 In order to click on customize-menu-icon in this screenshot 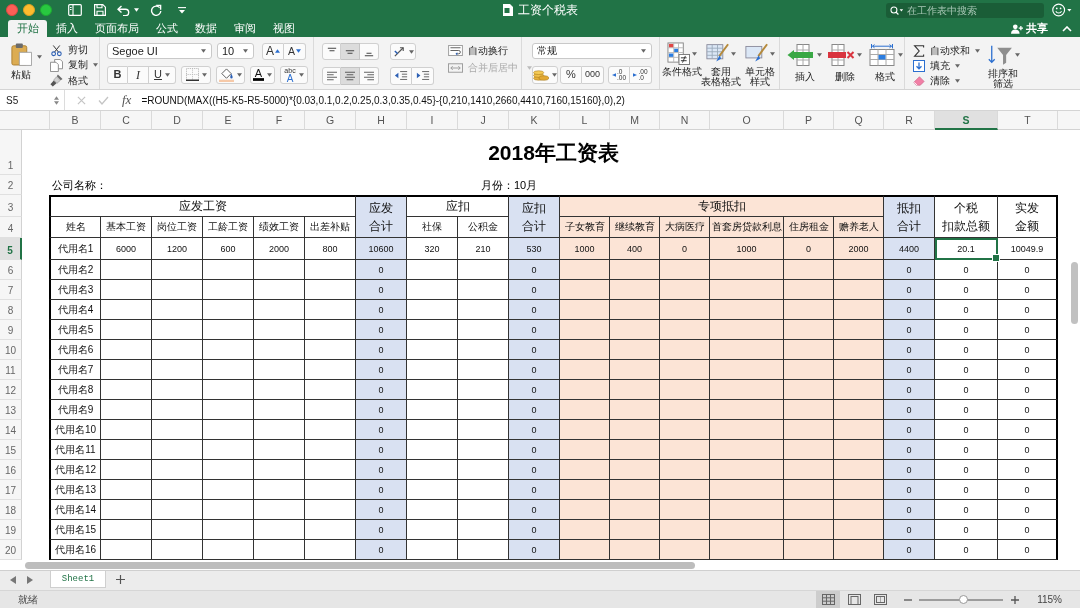, I will do `click(182, 10)`.